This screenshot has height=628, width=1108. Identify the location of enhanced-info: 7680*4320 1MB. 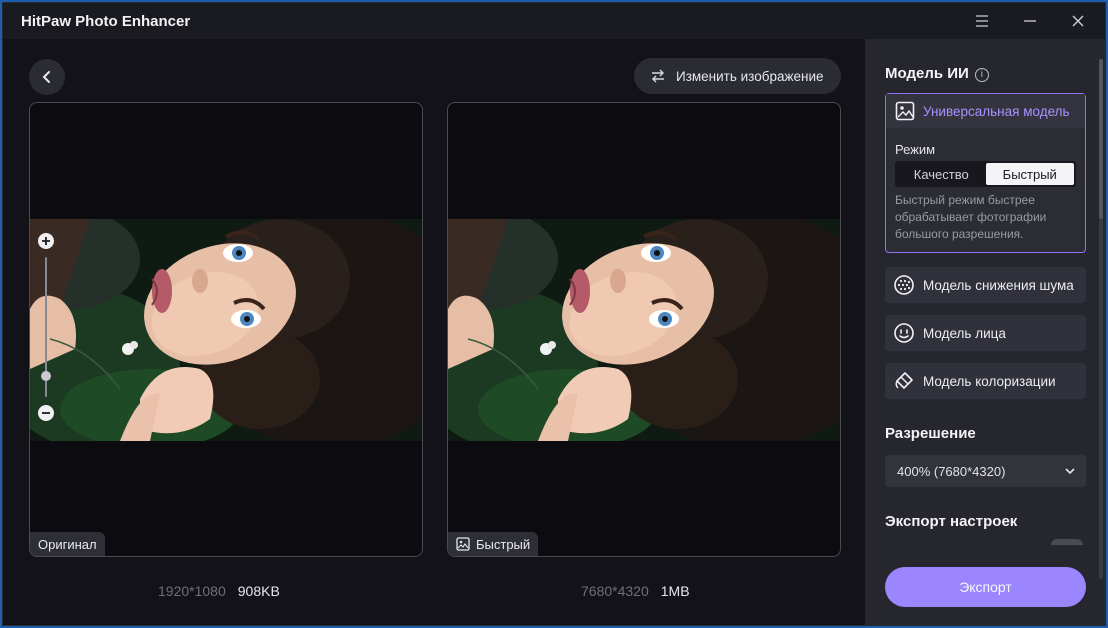
(635, 591).